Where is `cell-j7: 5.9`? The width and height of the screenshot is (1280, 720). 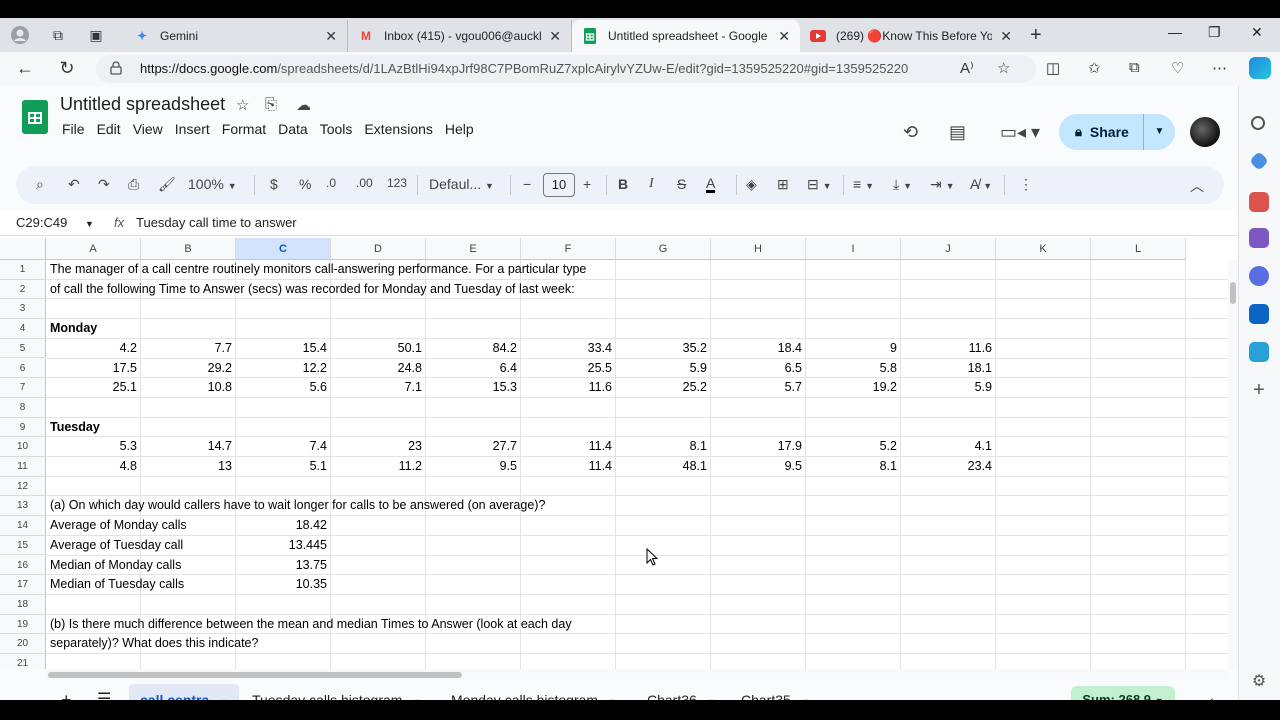 cell-j7: 5.9 is located at coordinates (948, 388).